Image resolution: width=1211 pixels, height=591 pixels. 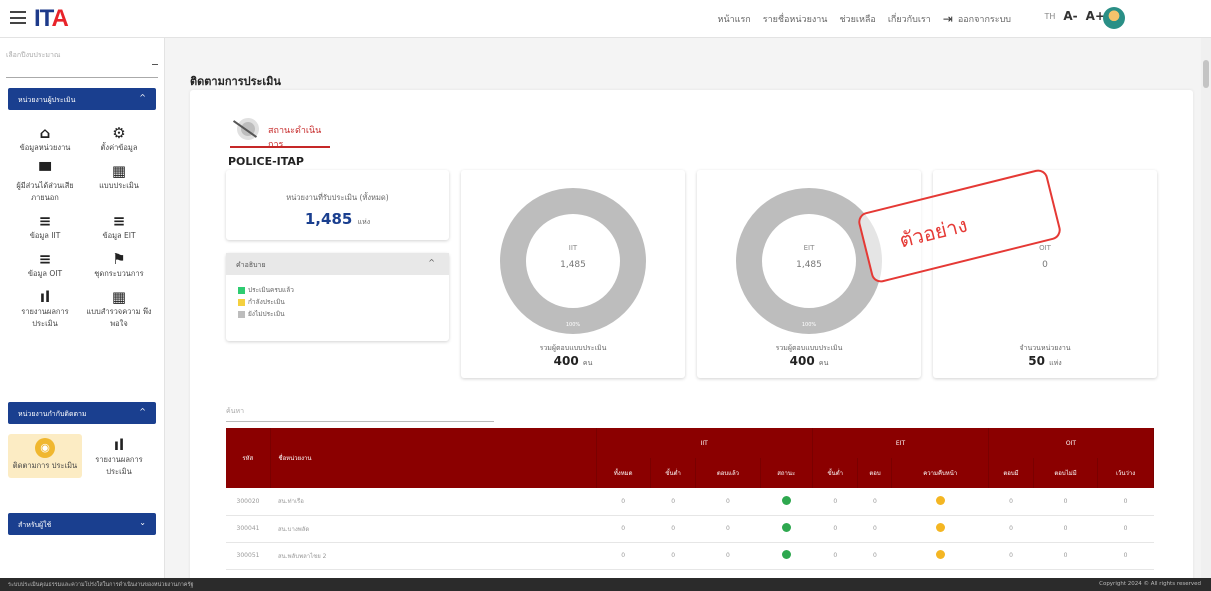 I want to click on col-name: ชื่อหน่วยงาน, so click(x=433, y=458).